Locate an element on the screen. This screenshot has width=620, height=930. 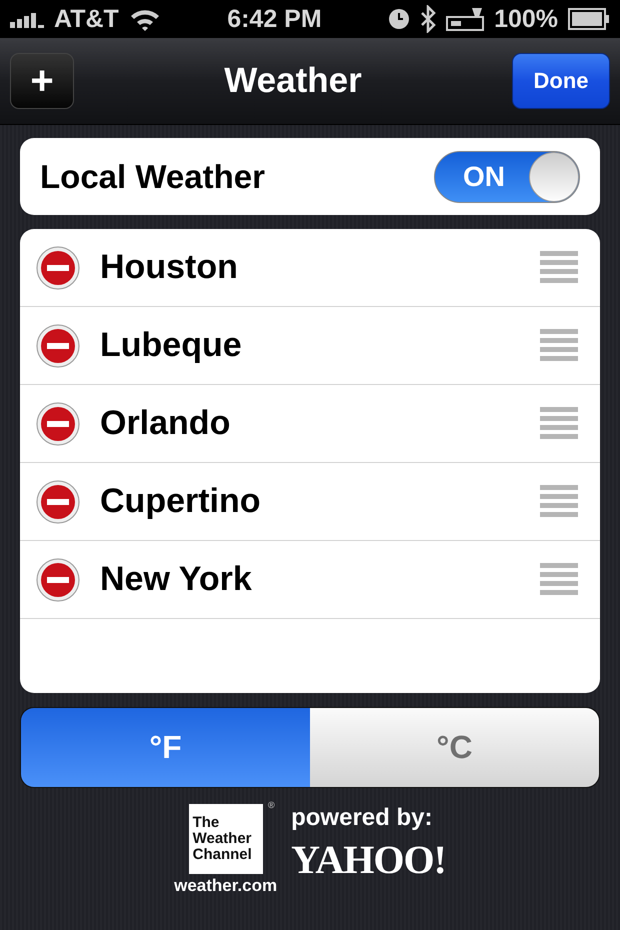
clock-time: 6:42 PM is located at coordinates (274, 19).